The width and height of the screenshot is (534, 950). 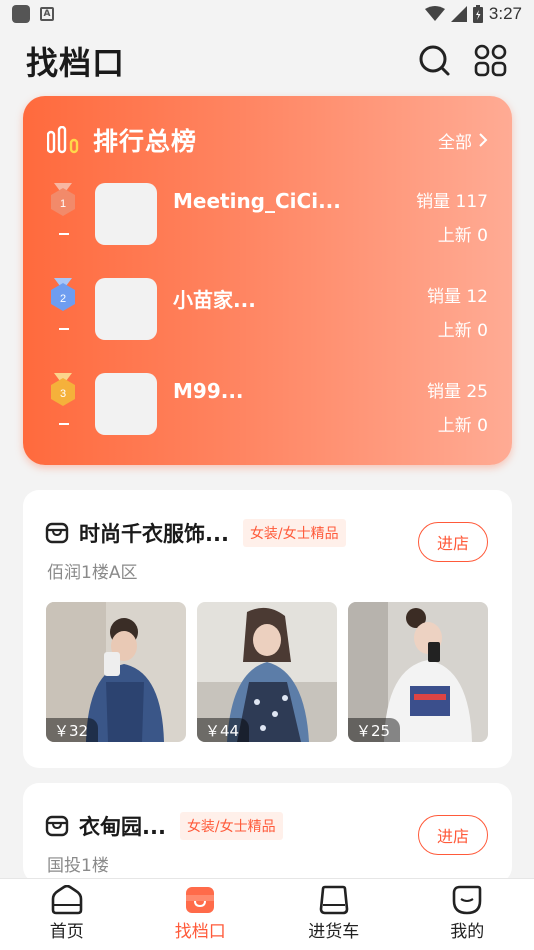 What do you see at coordinates (116, 672) in the screenshot?
I see `product-thumbnail: ￥32` at bounding box center [116, 672].